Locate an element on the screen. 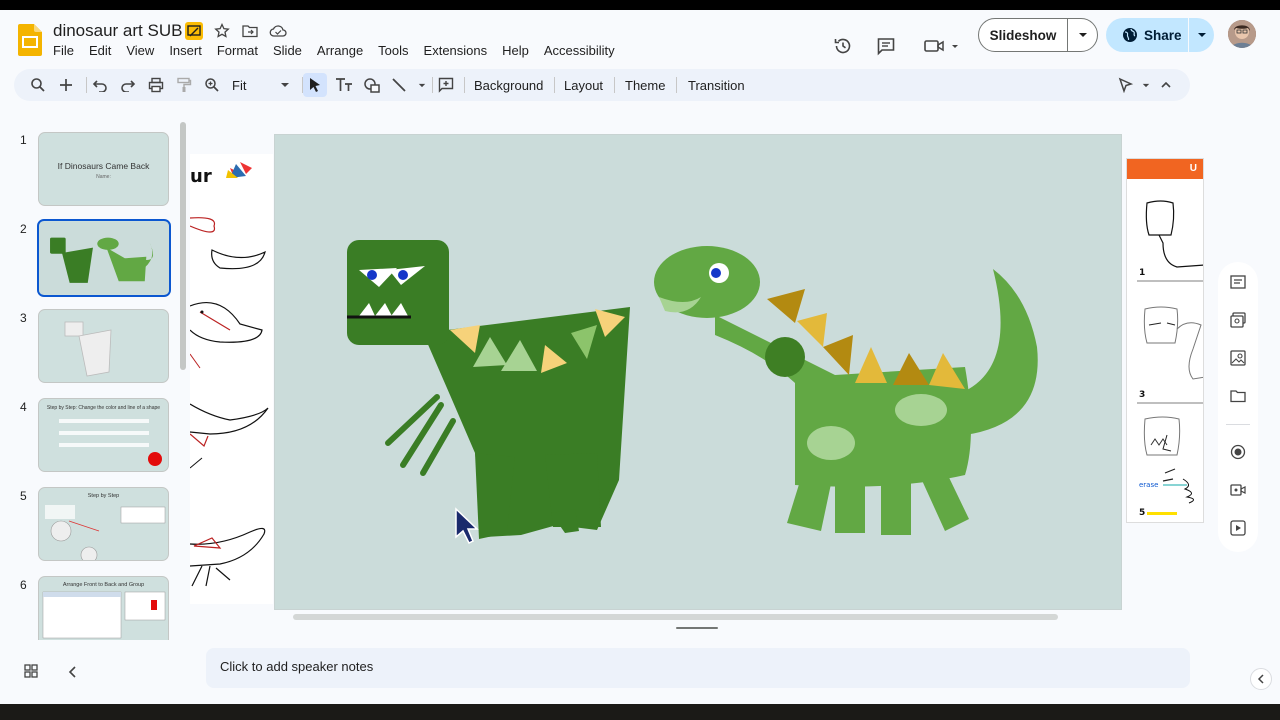  menu-file: File is located at coordinates (67, 50).